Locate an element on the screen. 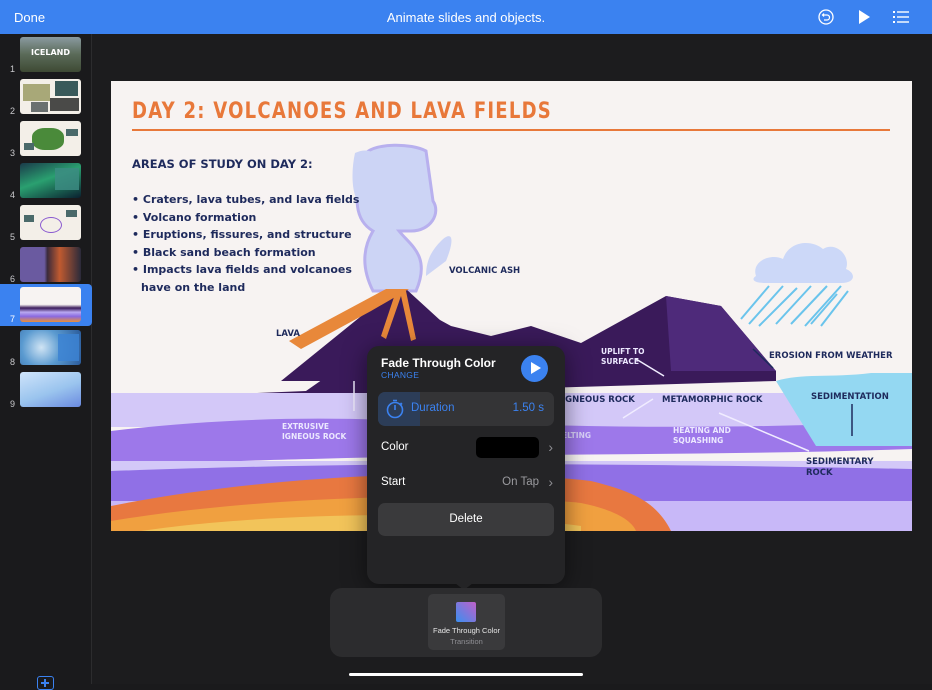  label-sedimentation: SEDIMENTATION is located at coordinates (850, 397).